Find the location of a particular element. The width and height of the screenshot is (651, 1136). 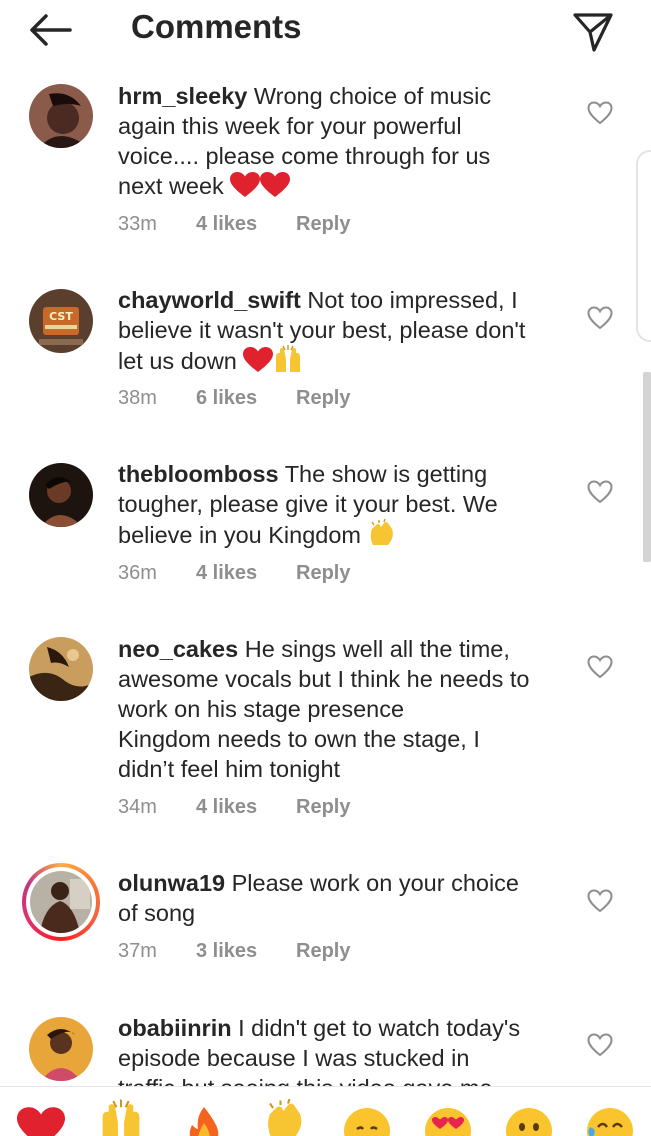

surprised-face-emoji-icon is located at coordinates (529, 1121).